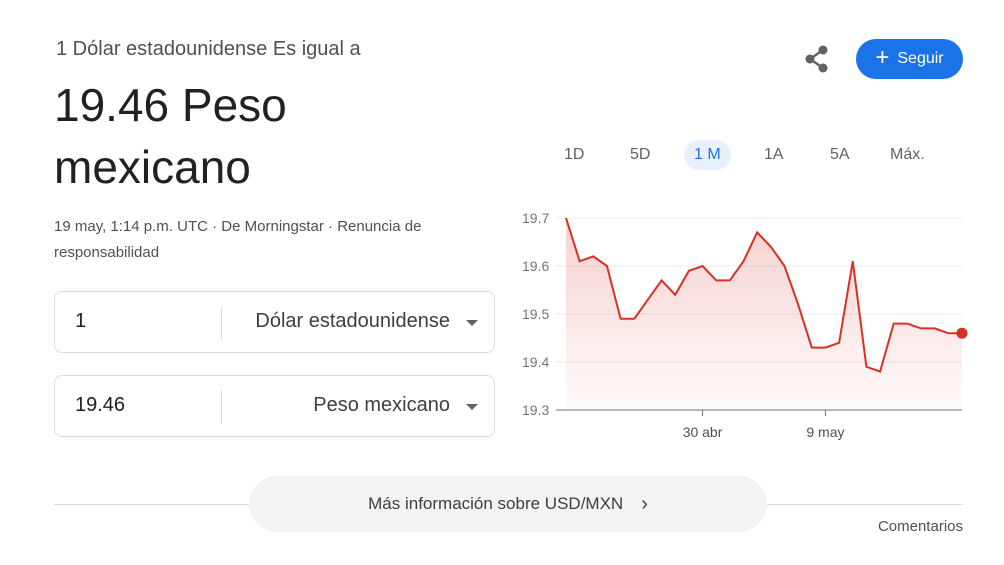  I want to click on y-tick-label: 19.5, so click(535, 314).